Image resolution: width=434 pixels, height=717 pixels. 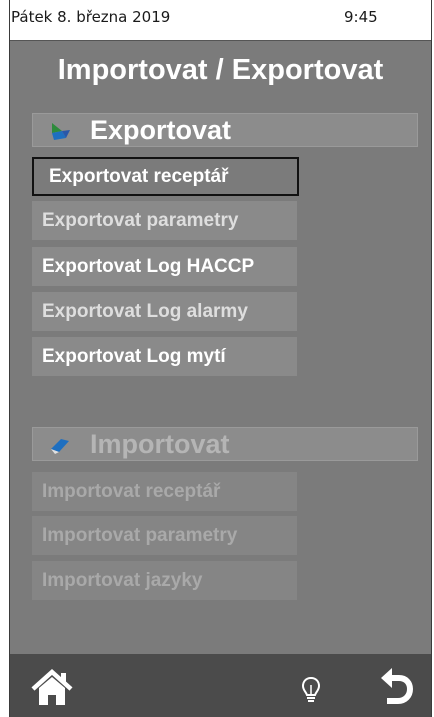 I want to click on import-section-header: Importovat, so click(x=225, y=444).